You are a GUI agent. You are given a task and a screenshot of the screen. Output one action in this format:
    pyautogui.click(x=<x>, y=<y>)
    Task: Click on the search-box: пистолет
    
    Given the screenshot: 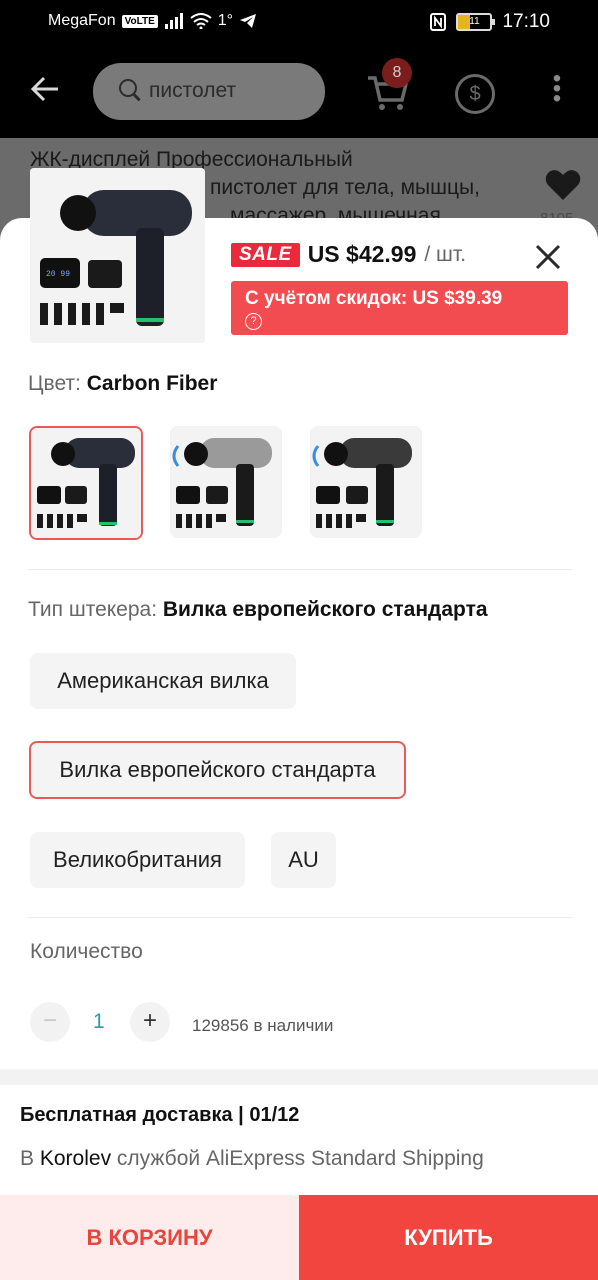 What is the action you would take?
    pyautogui.click(x=209, y=91)
    